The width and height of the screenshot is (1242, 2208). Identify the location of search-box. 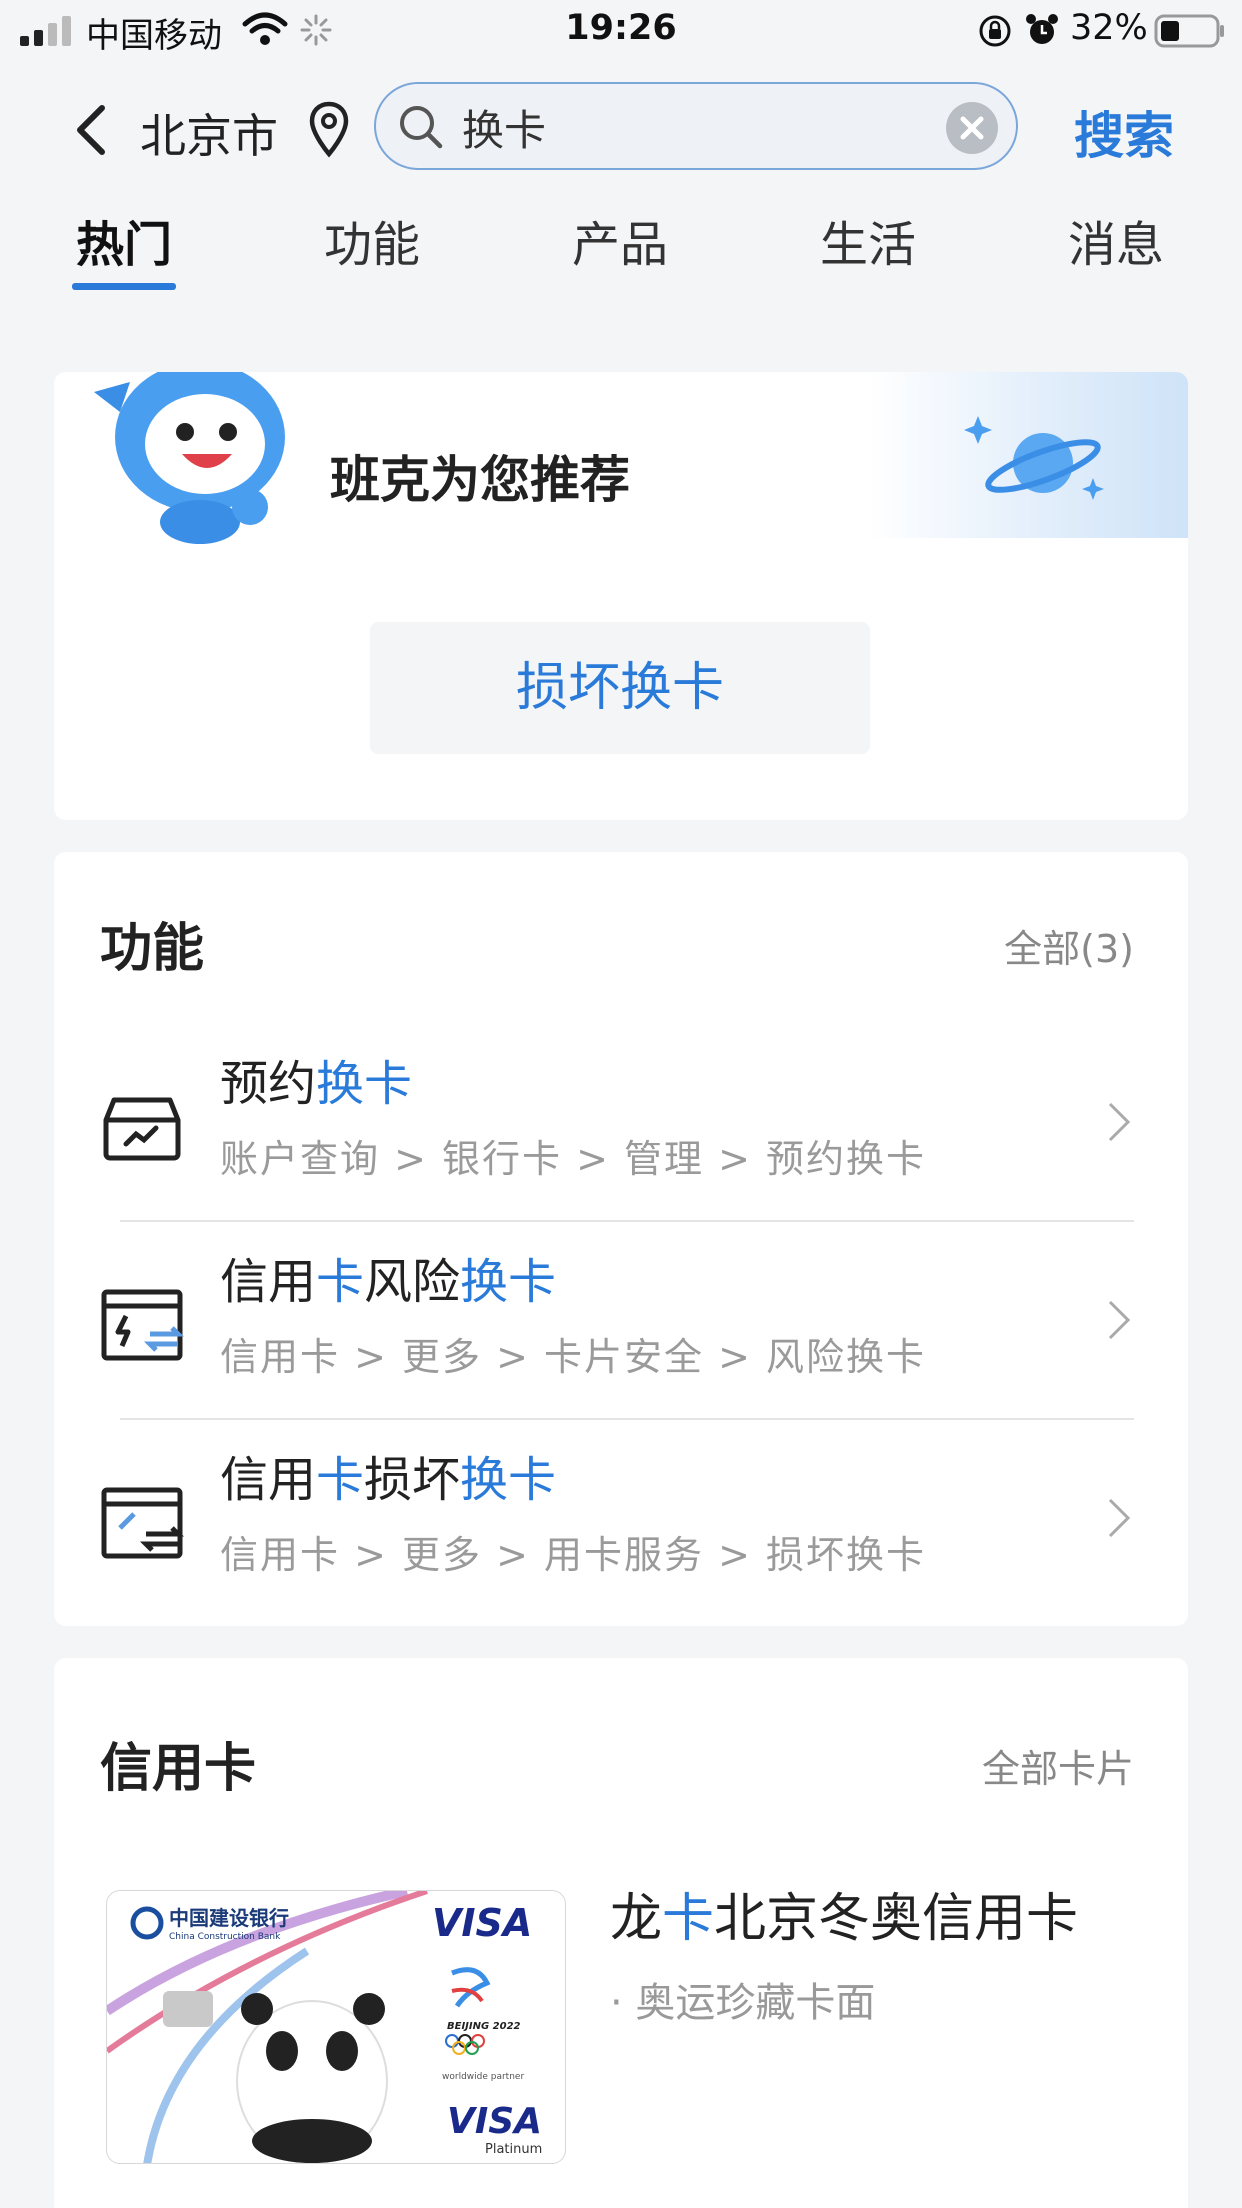
(696, 126).